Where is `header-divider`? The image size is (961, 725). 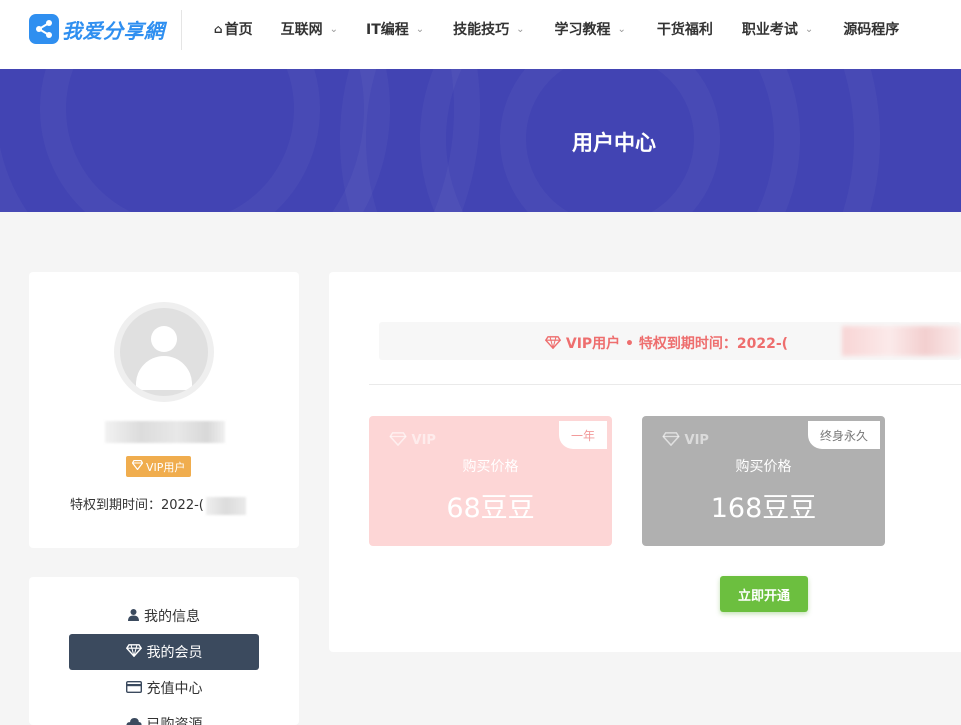
header-divider is located at coordinates (181, 30).